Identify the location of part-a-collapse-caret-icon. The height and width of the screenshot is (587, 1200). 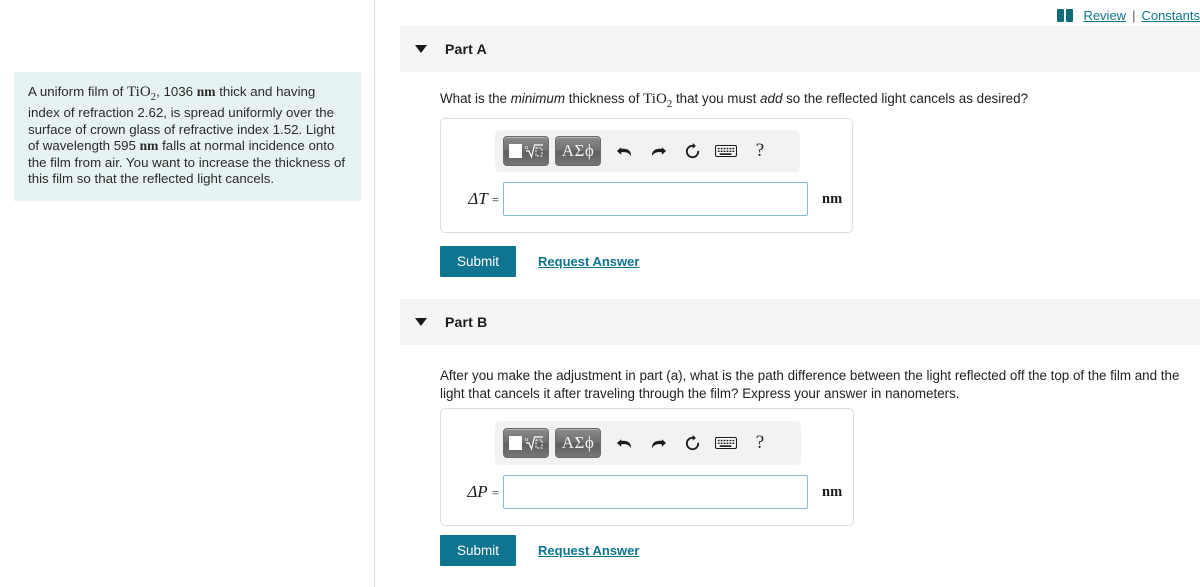
(421, 49).